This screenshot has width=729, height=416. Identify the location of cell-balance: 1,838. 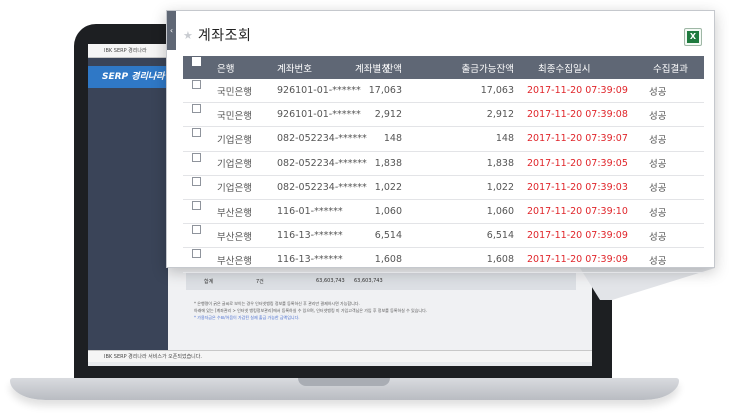
(388, 163).